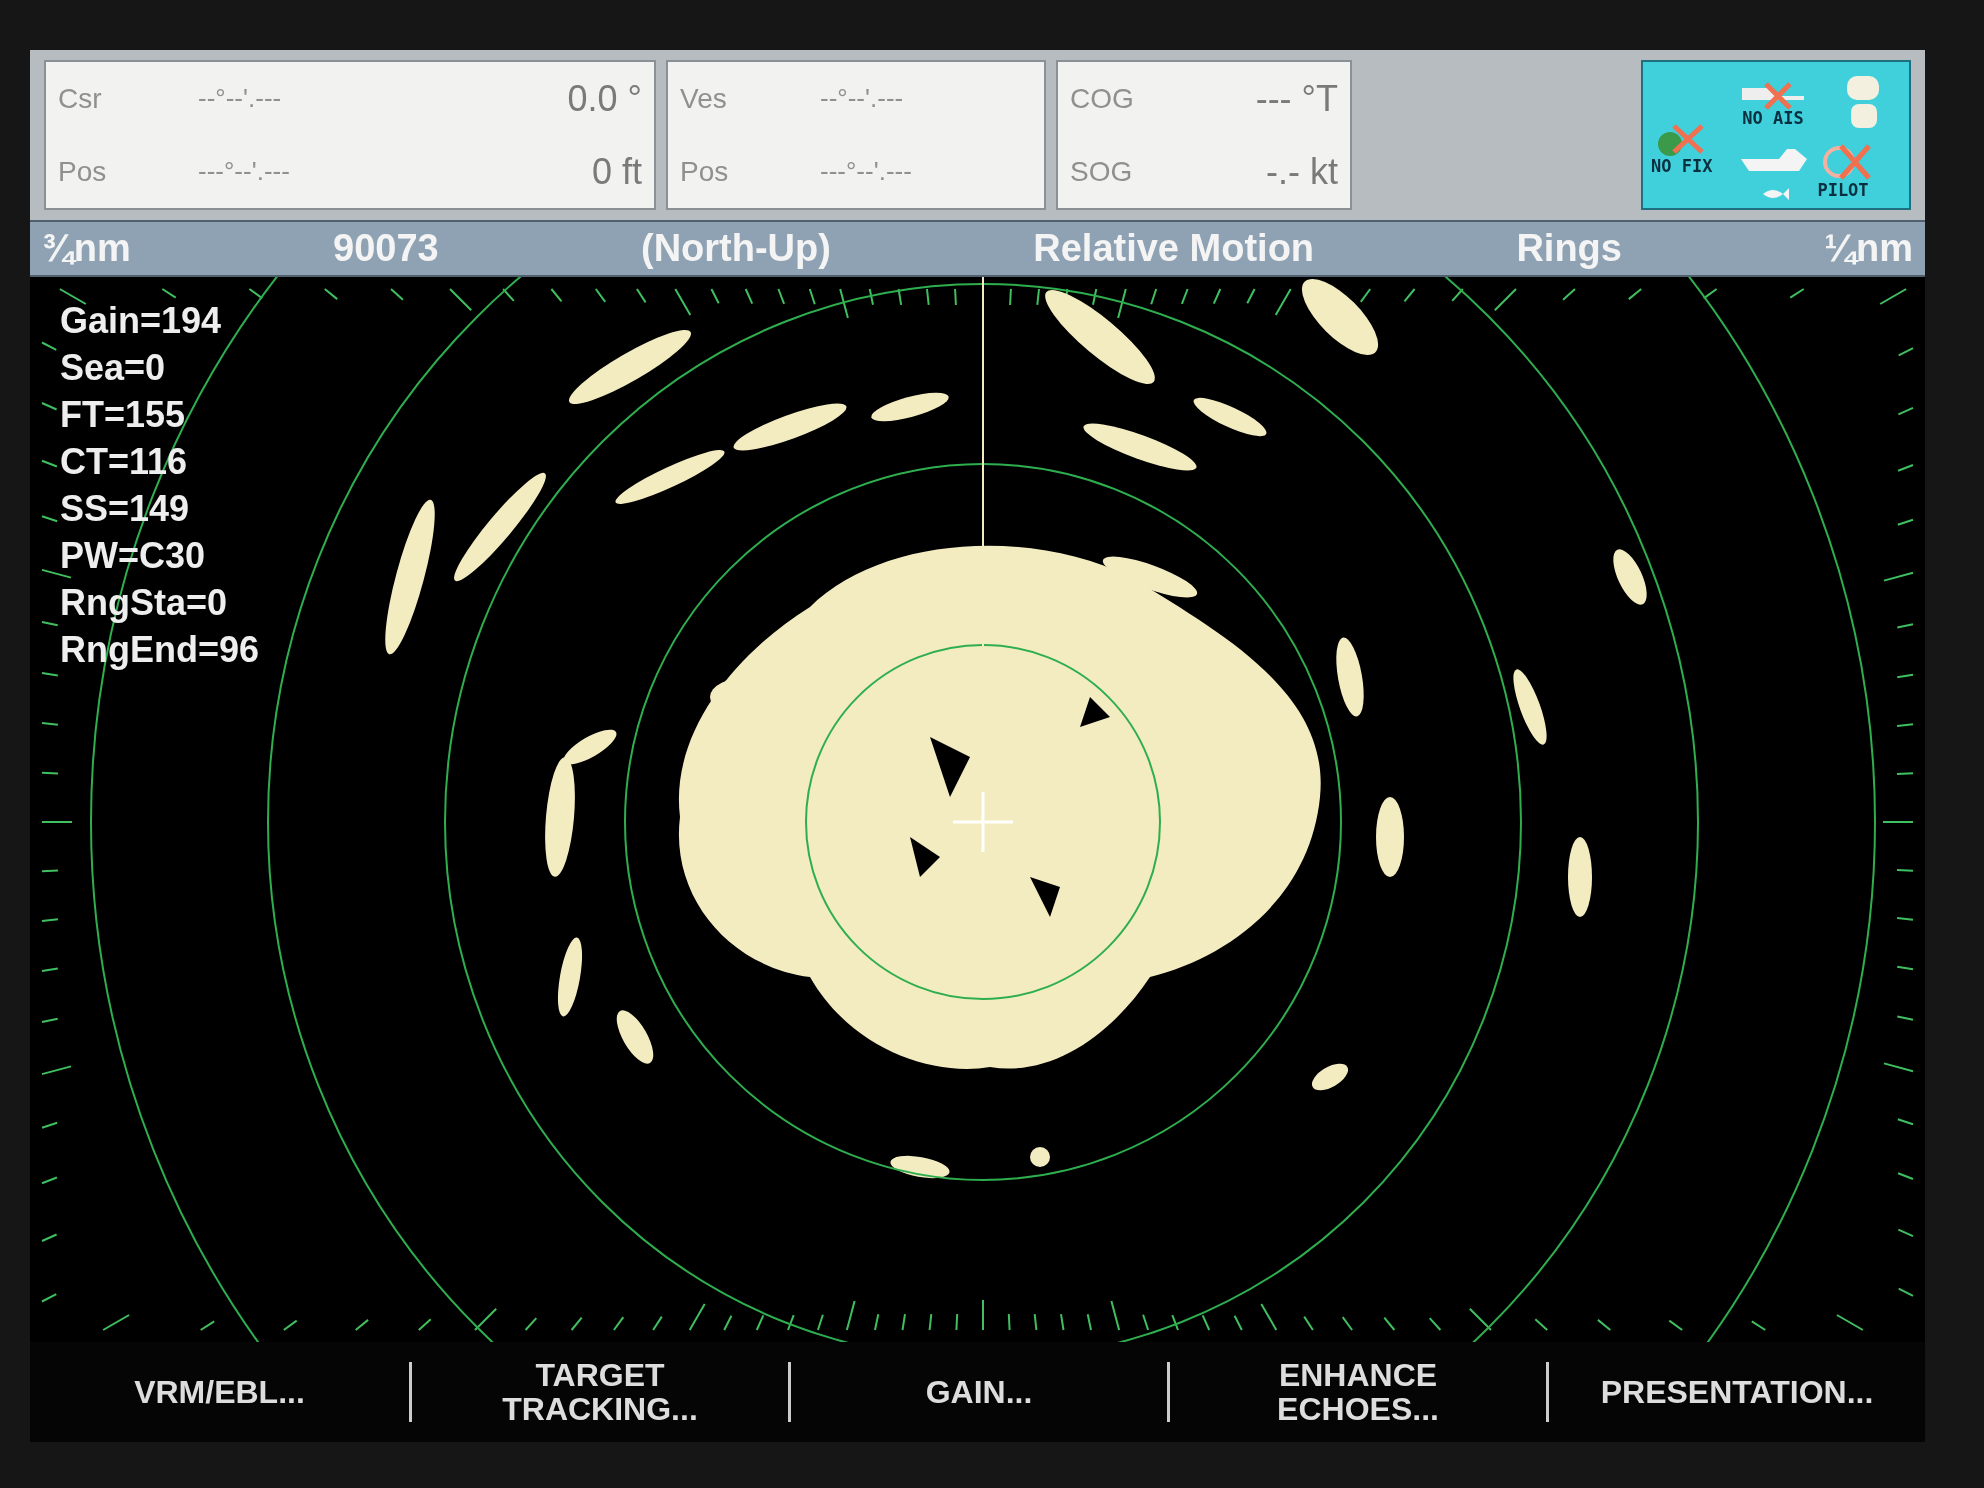 This screenshot has width=1984, height=1488. What do you see at coordinates (1174, 248) in the screenshot?
I see `status-text: Relative Motion` at bounding box center [1174, 248].